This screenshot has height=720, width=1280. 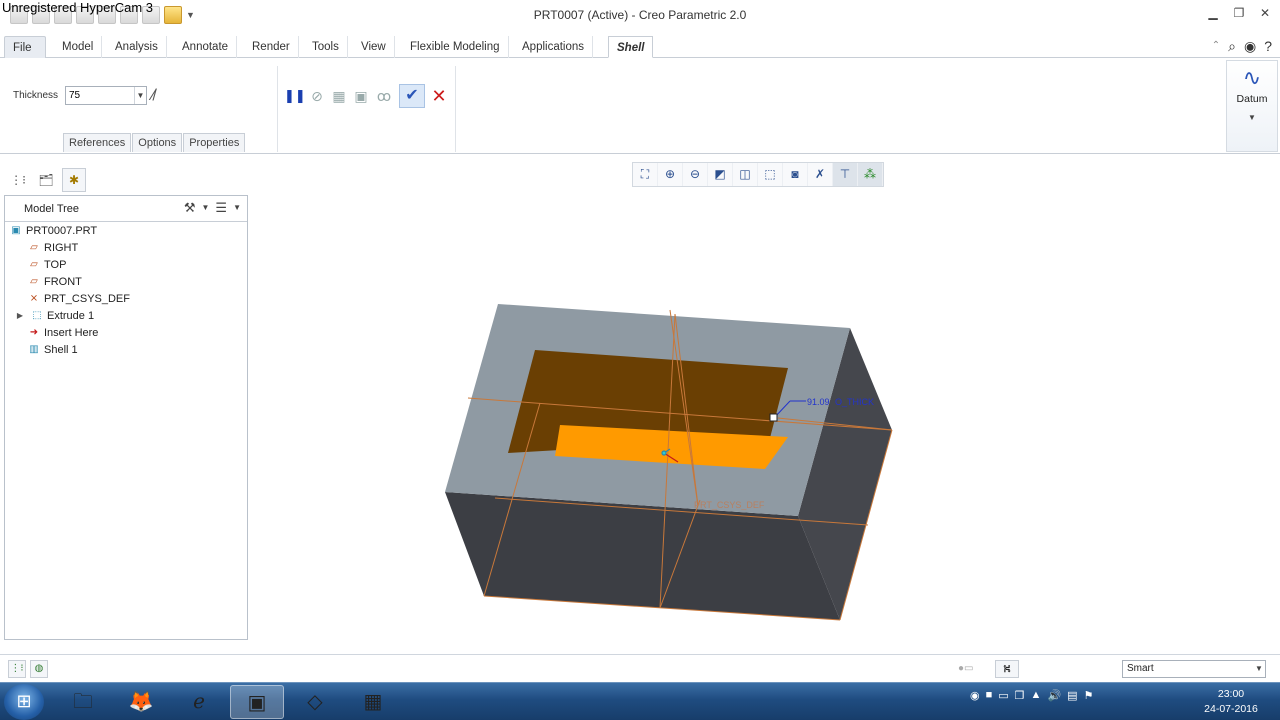 What do you see at coordinates (1072, 695) in the screenshot?
I see `network-icon: ▤` at bounding box center [1072, 695].